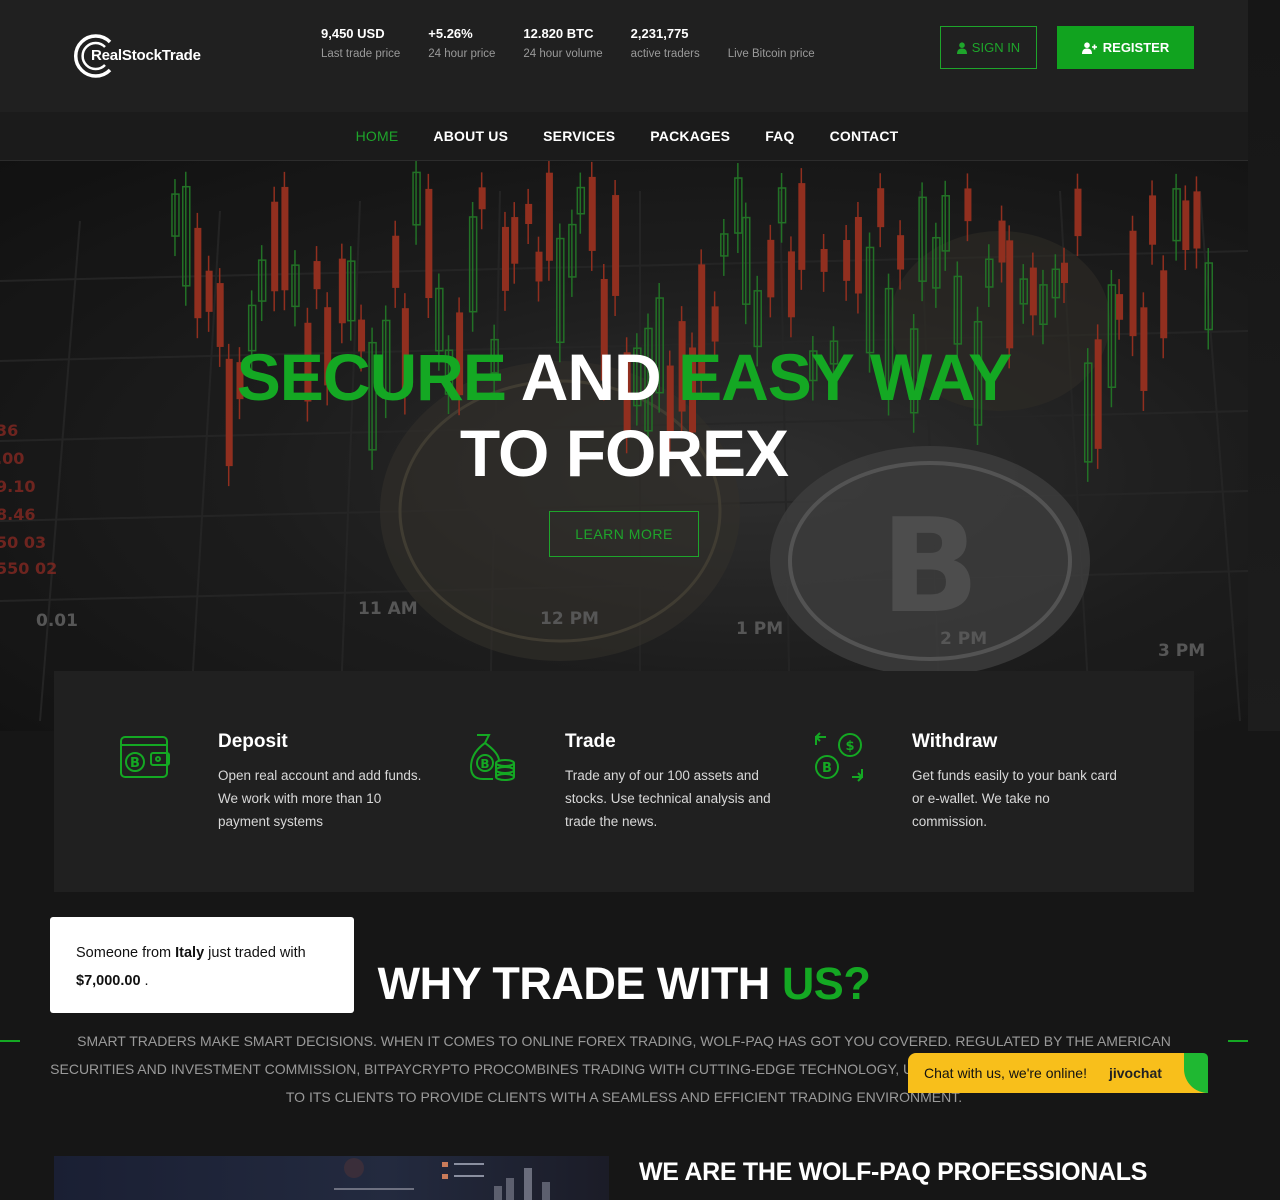 Image resolution: width=1280 pixels, height=1200 pixels. I want to click on sign-in-button: SIGN IN, so click(988, 47).